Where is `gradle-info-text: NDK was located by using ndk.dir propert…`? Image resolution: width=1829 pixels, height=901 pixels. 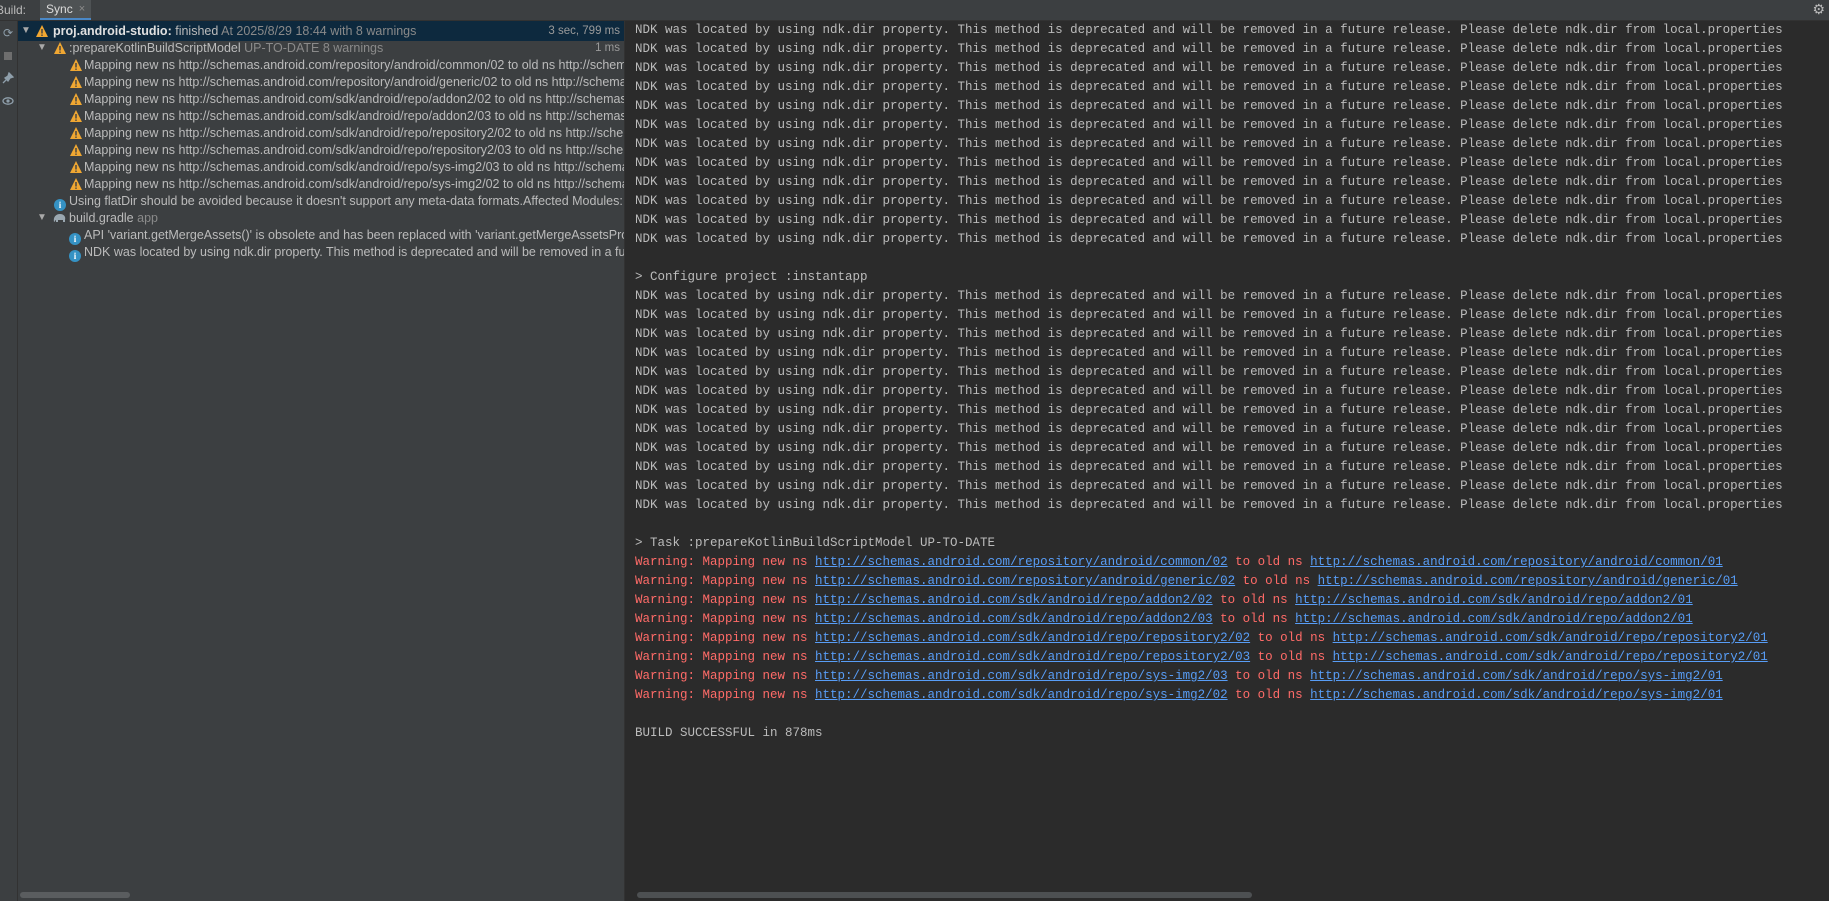 gradle-info-text: NDK was located by using ndk.dir propert… is located at coordinates (354, 252).